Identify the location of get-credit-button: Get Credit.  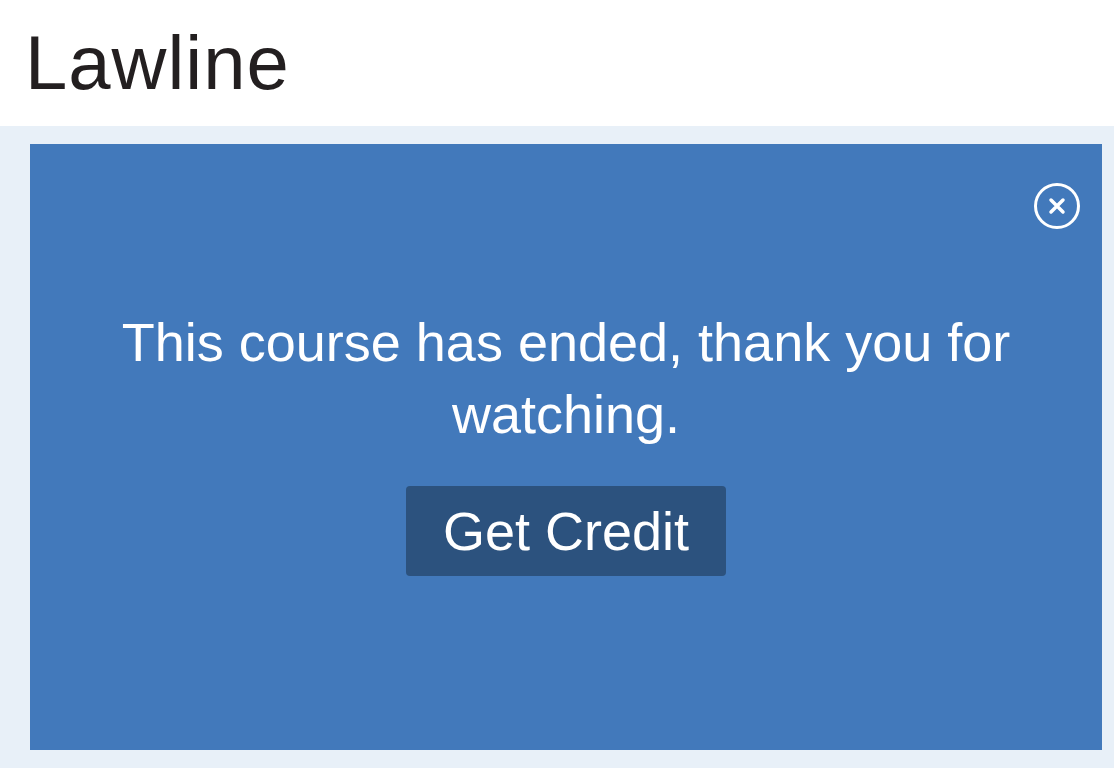
(566, 531).